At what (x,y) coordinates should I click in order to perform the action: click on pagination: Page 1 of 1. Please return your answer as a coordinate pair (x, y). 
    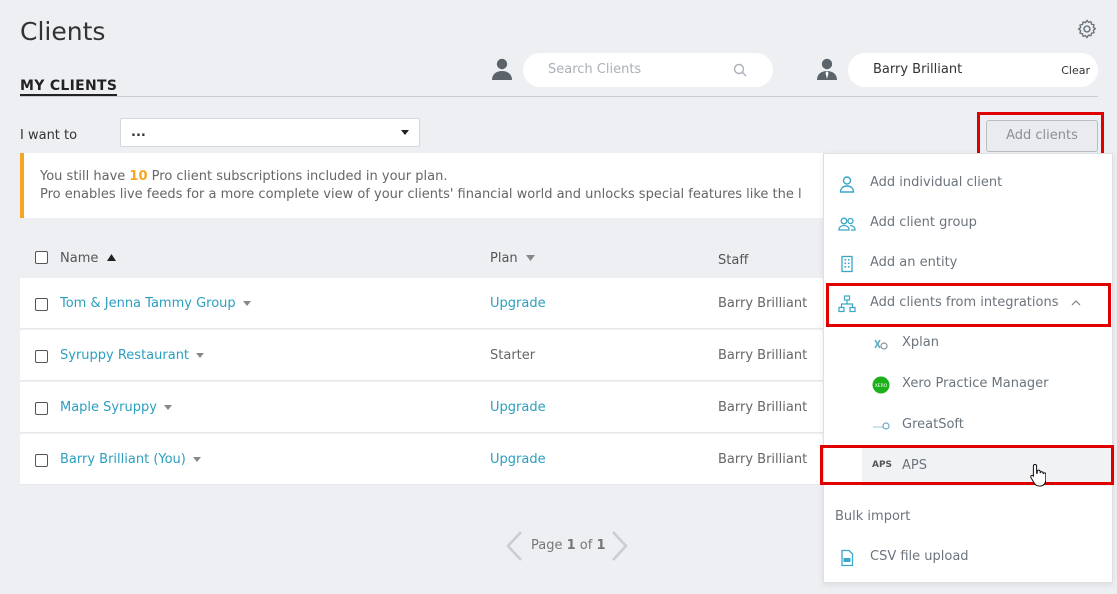
    Looking at the image, I should click on (567, 546).